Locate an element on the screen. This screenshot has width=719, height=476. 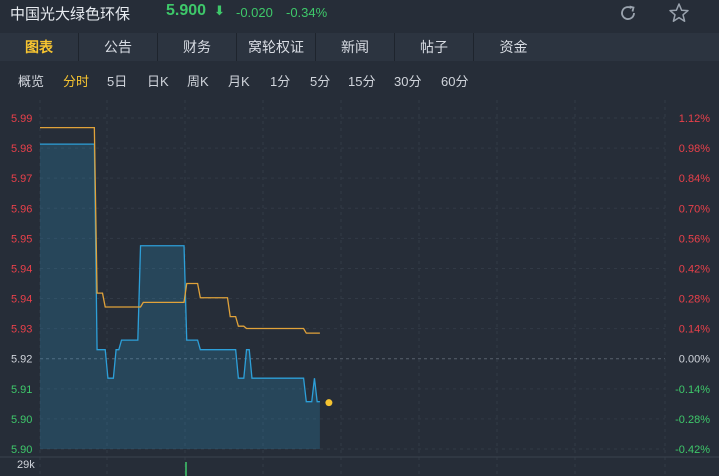
right-axis-label: -0.14% is located at coordinates (692, 390).